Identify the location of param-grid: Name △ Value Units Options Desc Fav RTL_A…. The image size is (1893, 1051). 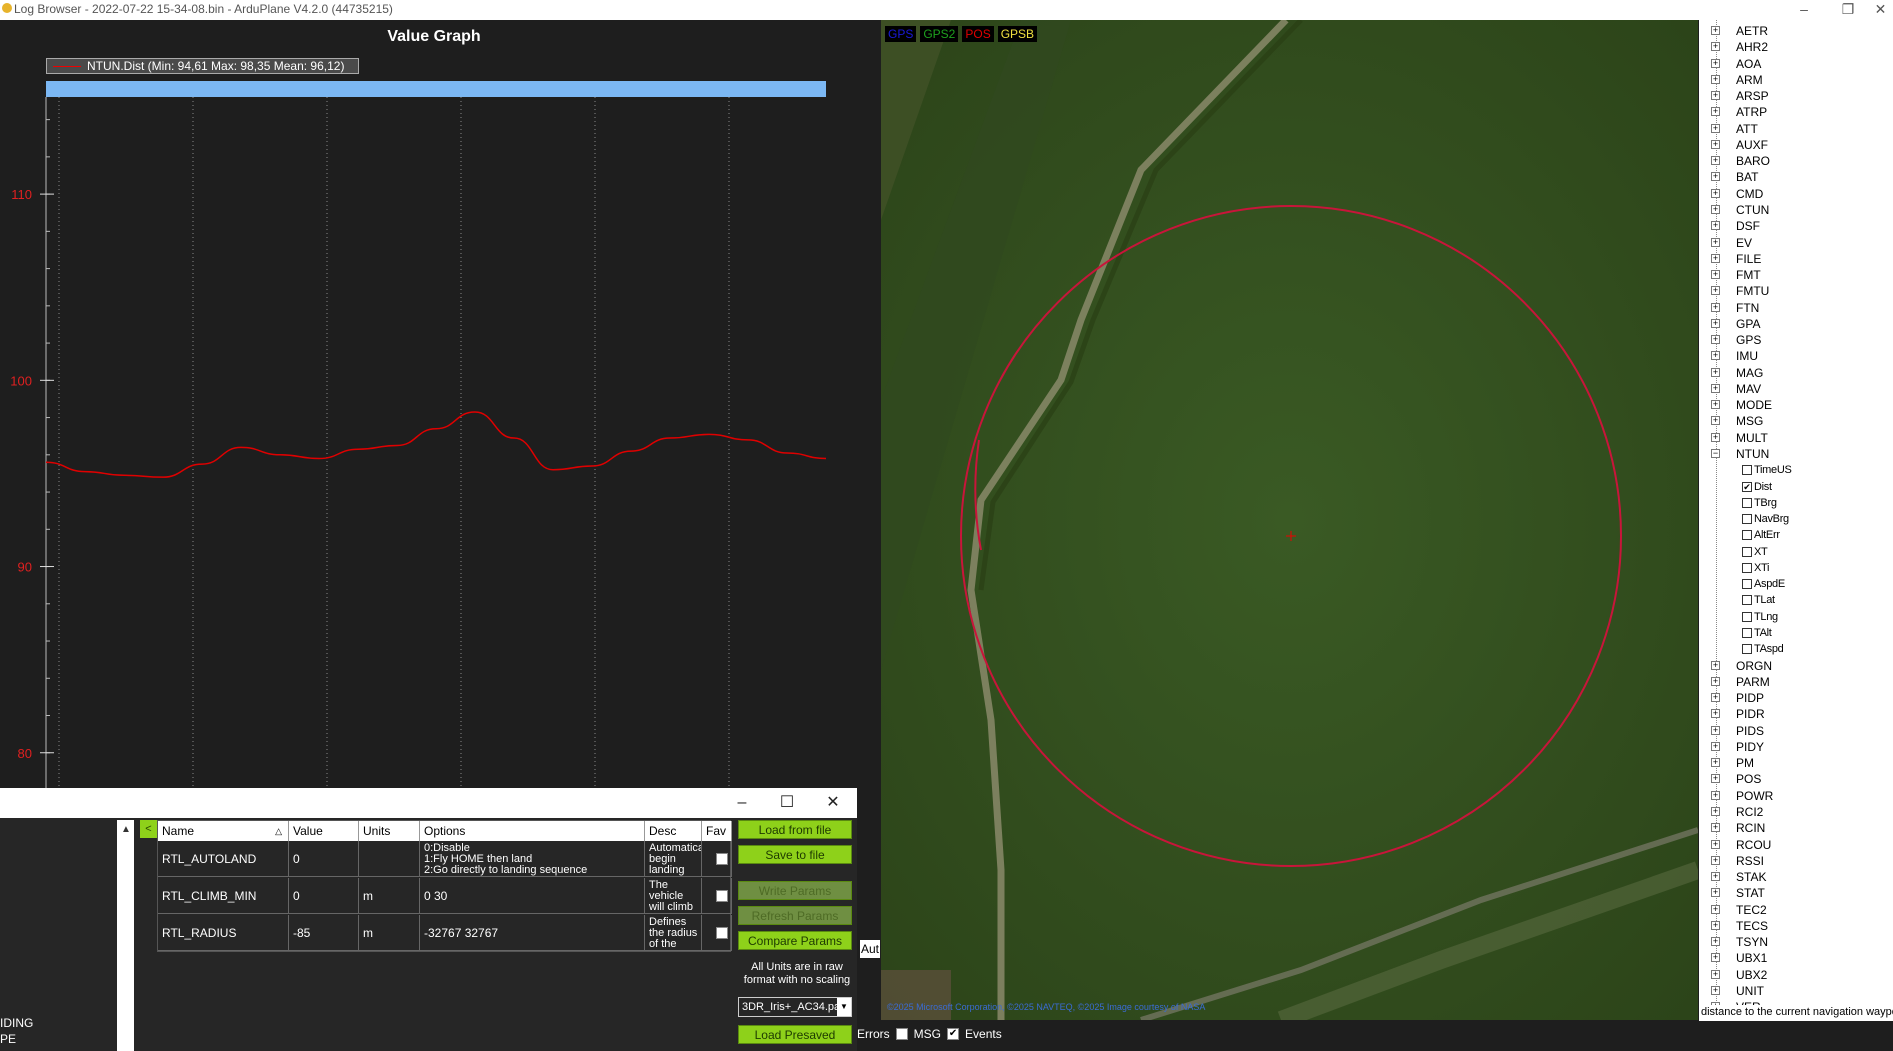
(444, 886).